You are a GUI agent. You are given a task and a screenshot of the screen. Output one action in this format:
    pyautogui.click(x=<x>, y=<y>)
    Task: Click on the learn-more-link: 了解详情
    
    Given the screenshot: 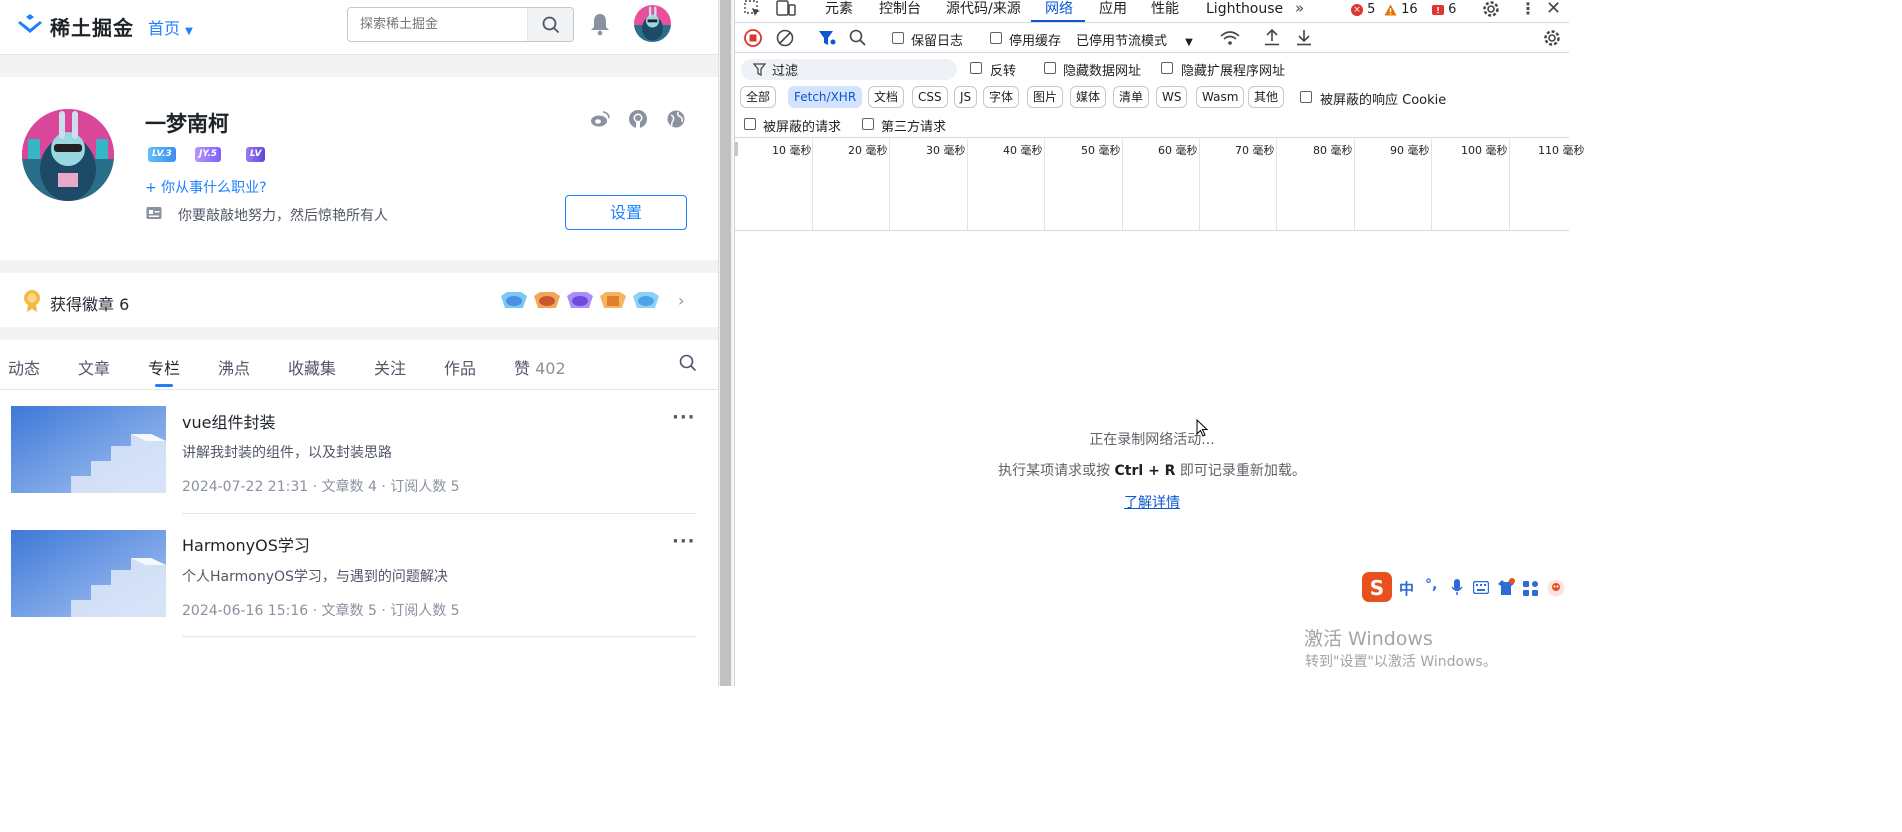 What is the action you would take?
    pyautogui.click(x=1152, y=502)
    